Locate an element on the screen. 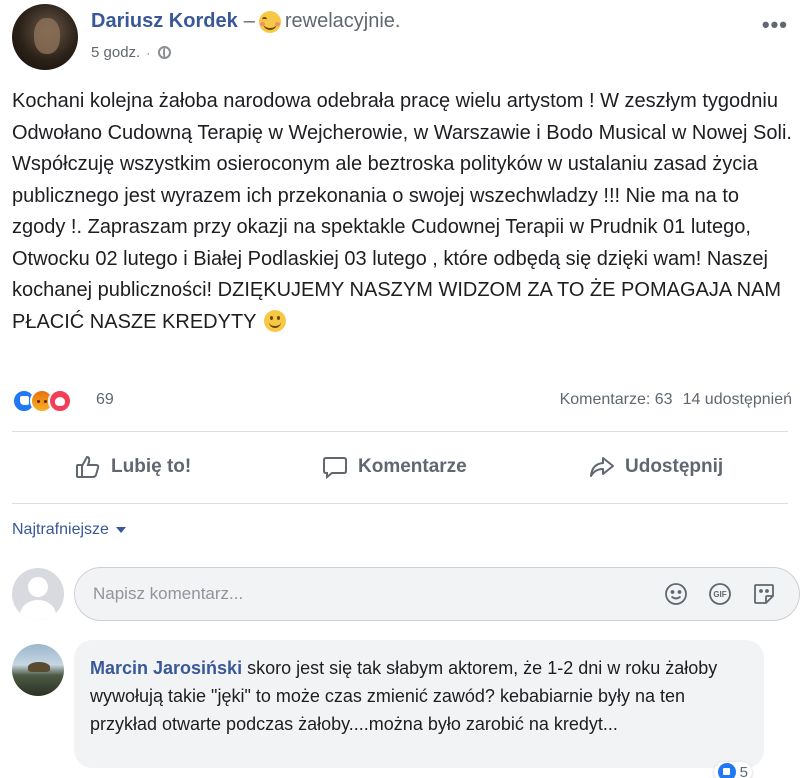 The height and width of the screenshot is (778, 800). composer-icons: GIF is located at coordinates (720, 594).